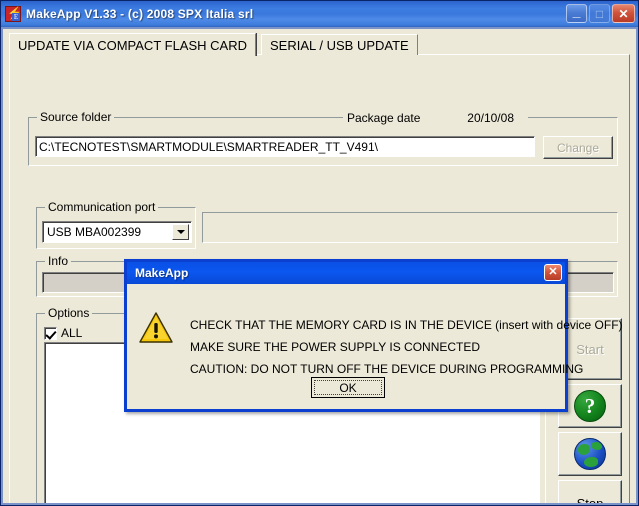 The image size is (639, 506). I want to click on minimize-button: _, so click(576, 13).